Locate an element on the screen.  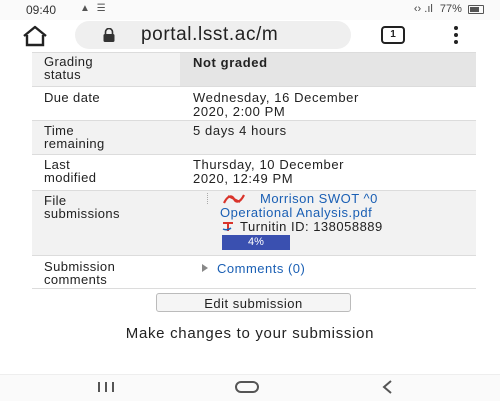
lock-icon is located at coordinates (109, 35).